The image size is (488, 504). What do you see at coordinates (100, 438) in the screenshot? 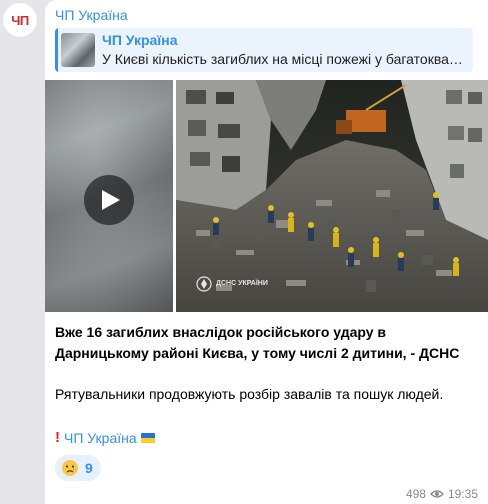
I see `signature-link: ЧП Україна` at bounding box center [100, 438].